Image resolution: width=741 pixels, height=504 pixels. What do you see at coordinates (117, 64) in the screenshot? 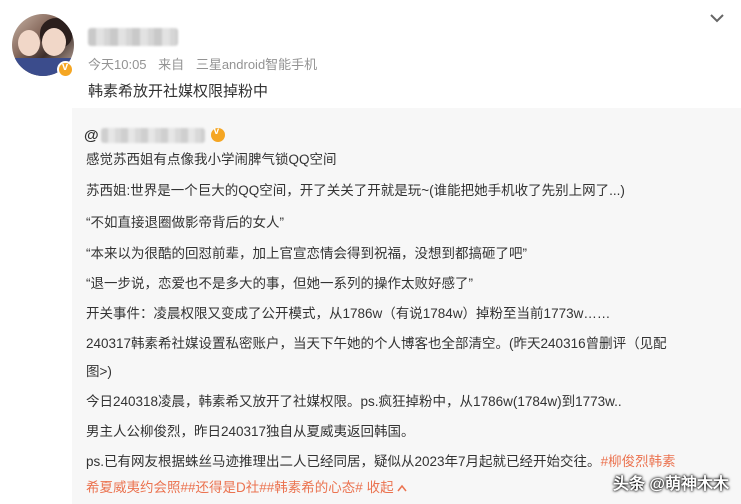
I see `post-time: 今天10:05` at bounding box center [117, 64].